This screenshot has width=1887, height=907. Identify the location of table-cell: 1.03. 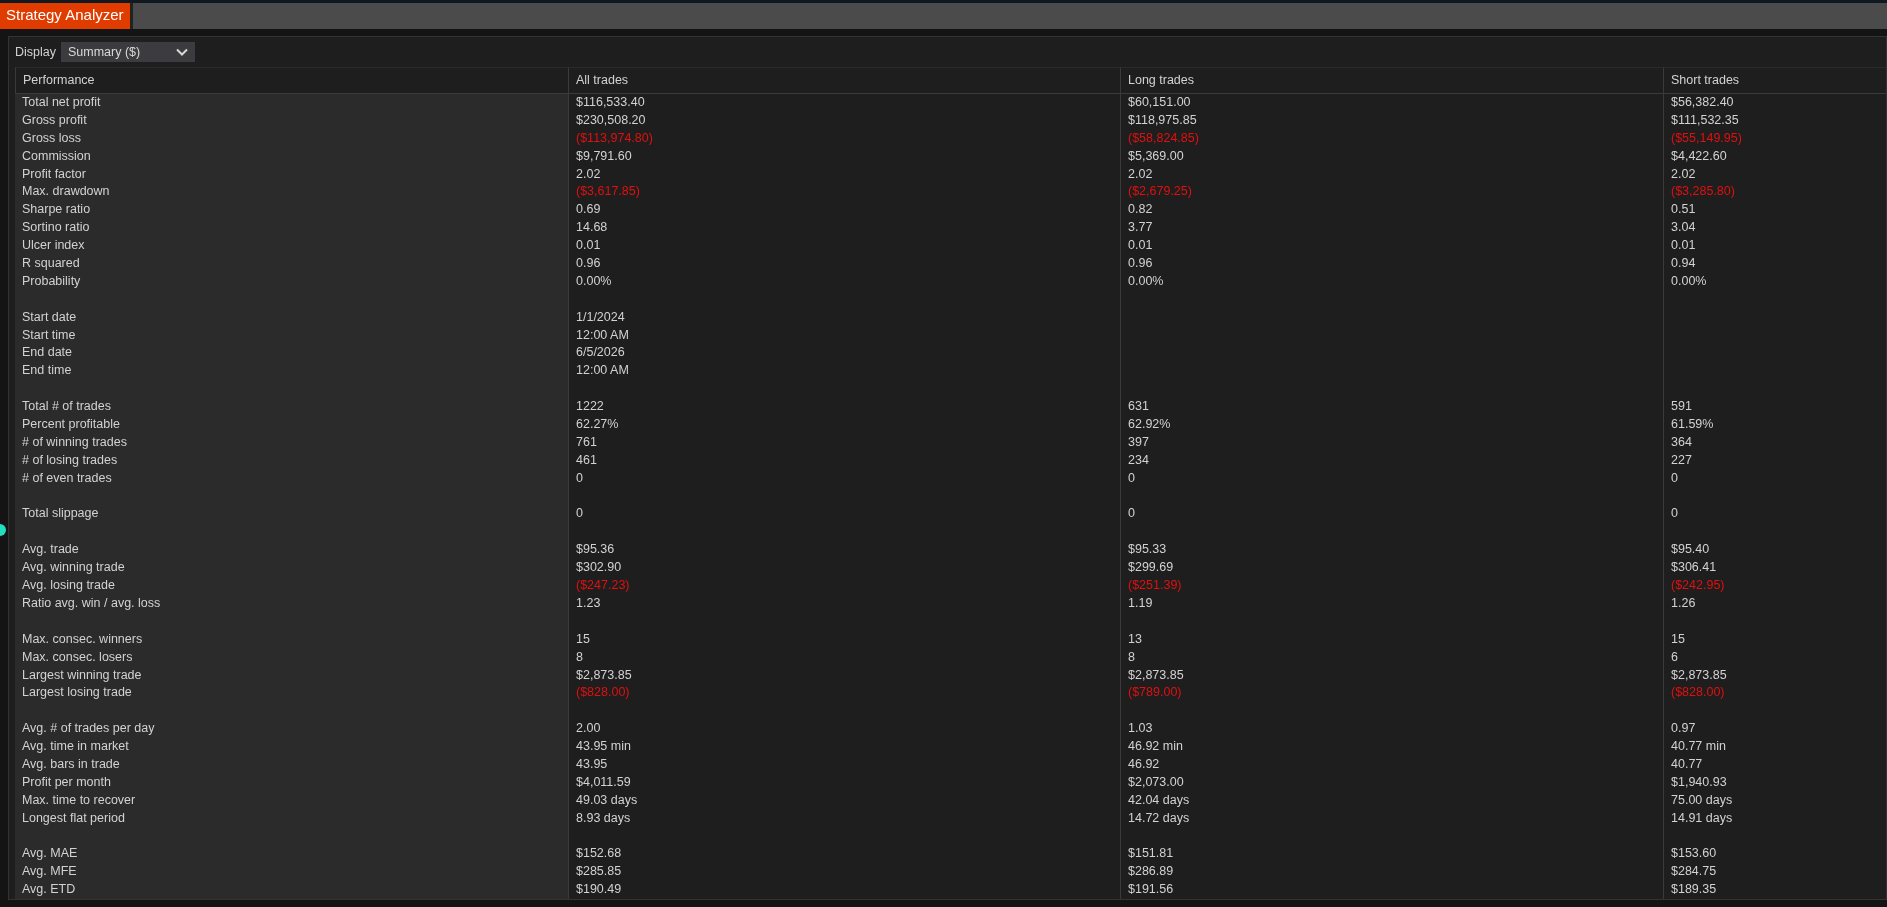
(1391, 729).